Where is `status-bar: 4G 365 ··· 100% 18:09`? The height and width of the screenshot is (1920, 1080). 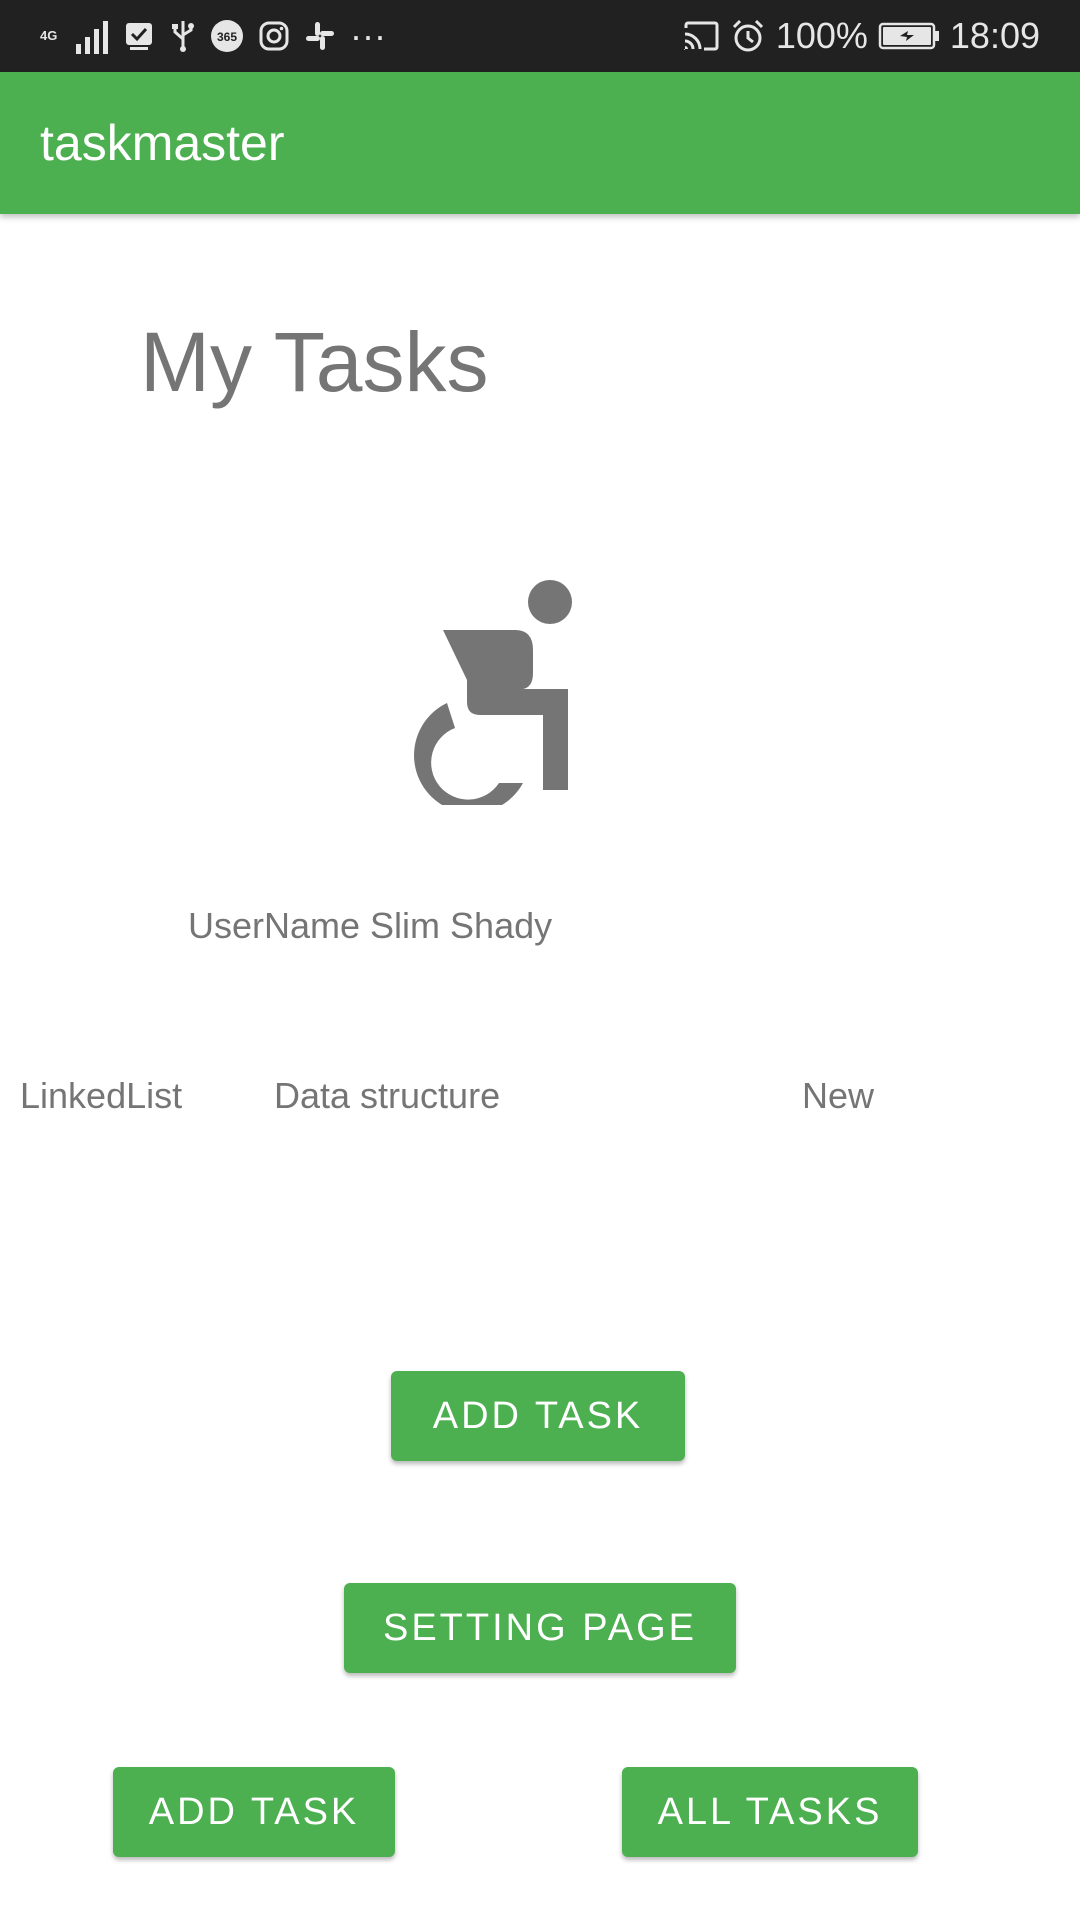 status-bar: 4G 365 ··· 100% 18:09 is located at coordinates (540, 36).